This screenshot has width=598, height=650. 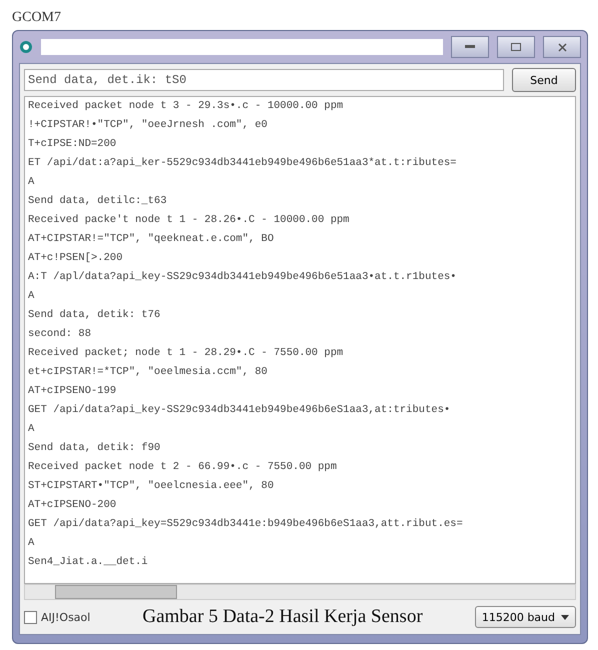 I want to click on log-line: ET /api/dat:a?api_ker-5529c934db3441eb949be496b6e51aa3*at.t:ributes=, so click(x=243, y=163).